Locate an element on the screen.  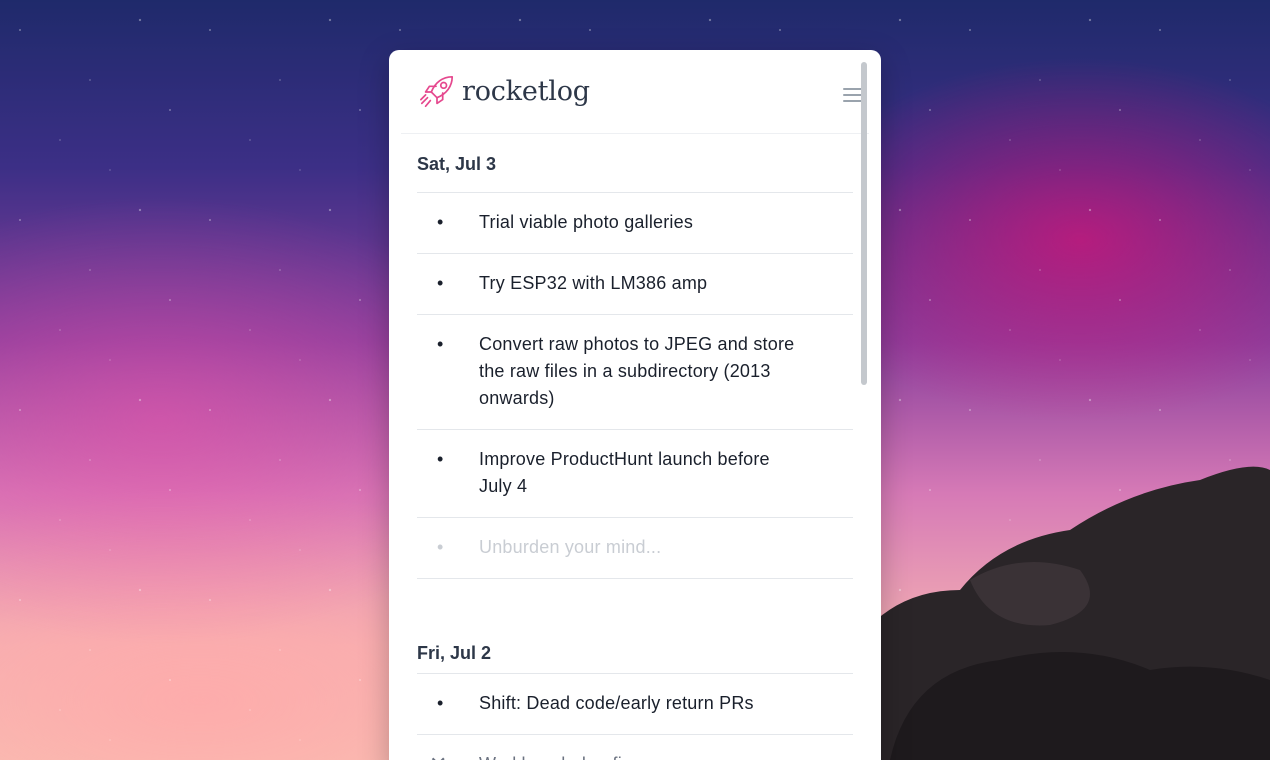
list-item: • Try ESP32 with LM386 amp is located at coordinates (635, 284).